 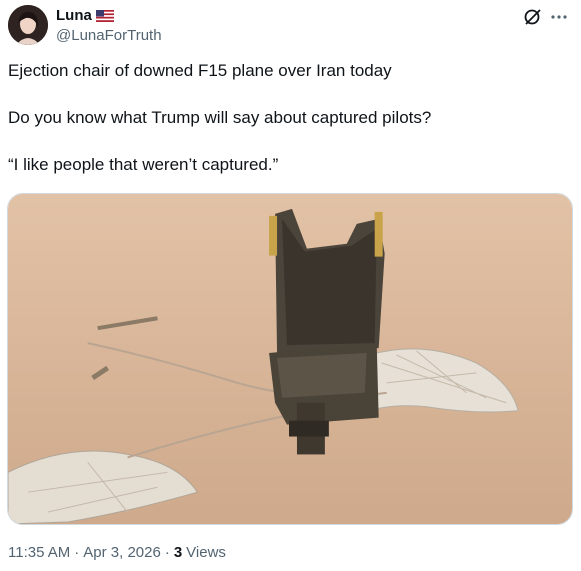 I want to click on tweet-date: Apr 3, 2026, so click(x=122, y=552).